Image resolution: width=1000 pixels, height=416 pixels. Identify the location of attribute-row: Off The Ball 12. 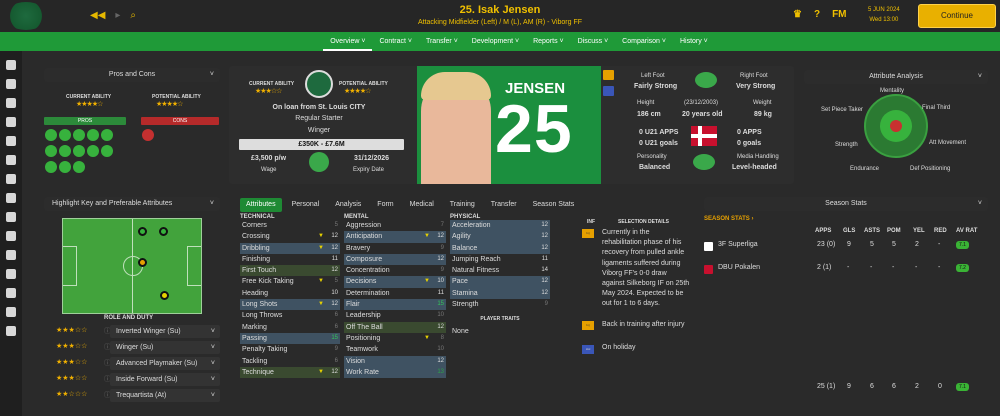
(395, 327).